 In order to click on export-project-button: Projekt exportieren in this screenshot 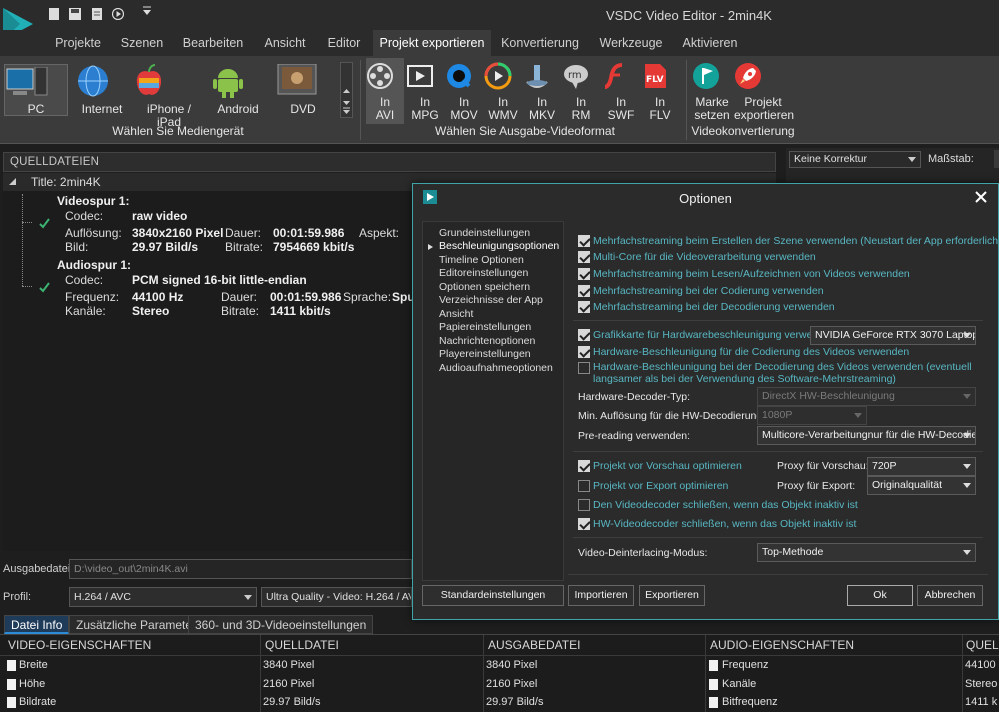, I will do `click(764, 90)`.